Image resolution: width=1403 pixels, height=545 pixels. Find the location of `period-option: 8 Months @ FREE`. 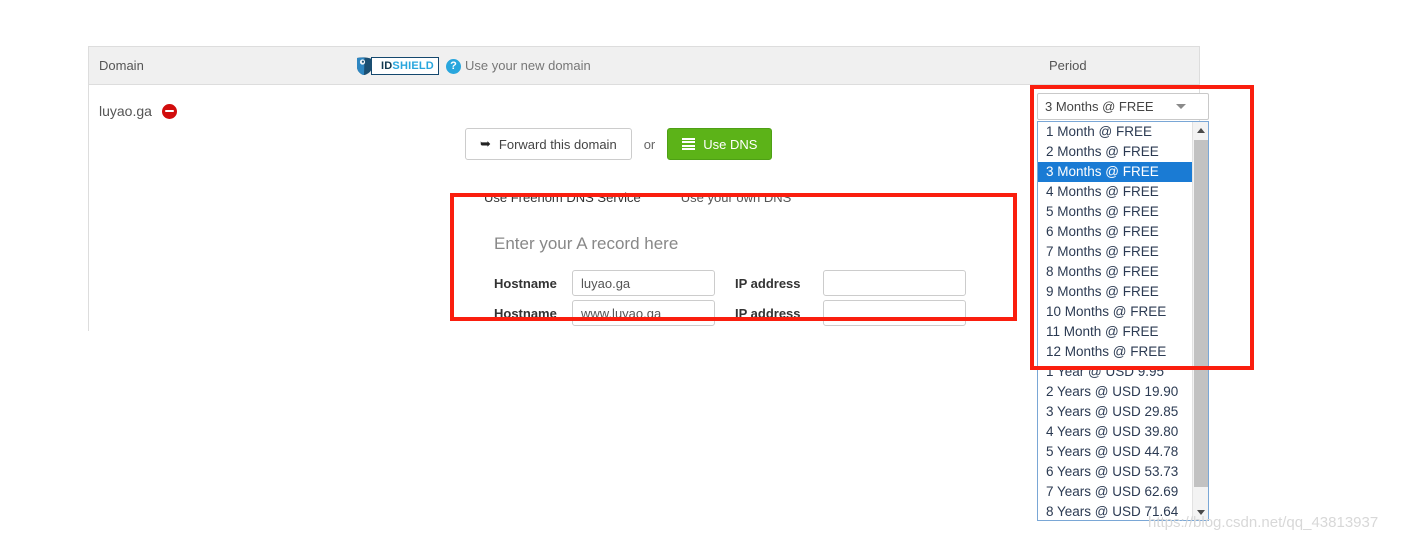

period-option: 8 Months @ FREE is located at coordinates (1115, 272).